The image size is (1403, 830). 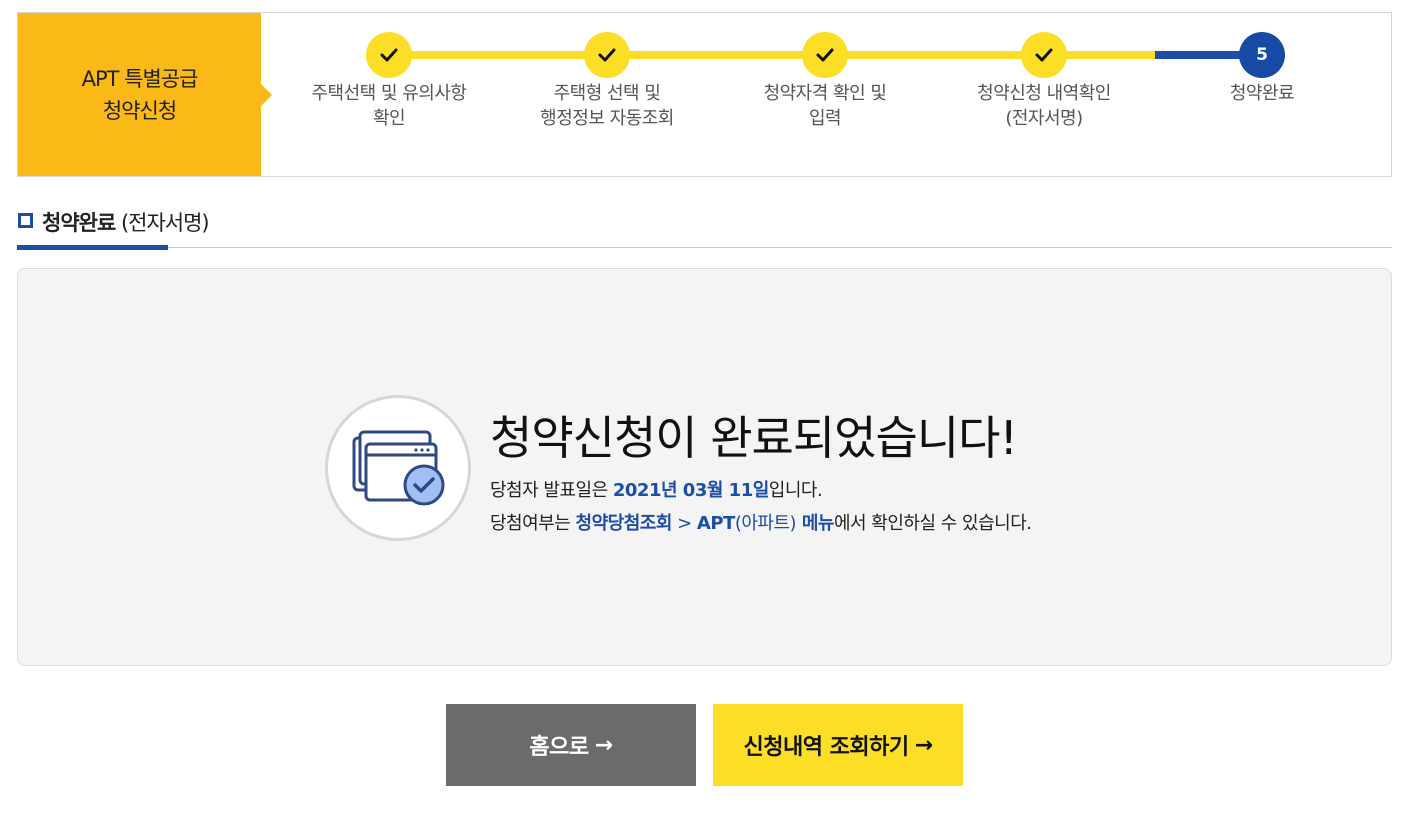 What do you see at coordinates (754, 438) in the screenshot?
I see `completion-title: 청약신청이 완료되었습니다!` at bounding box center [754, 438].